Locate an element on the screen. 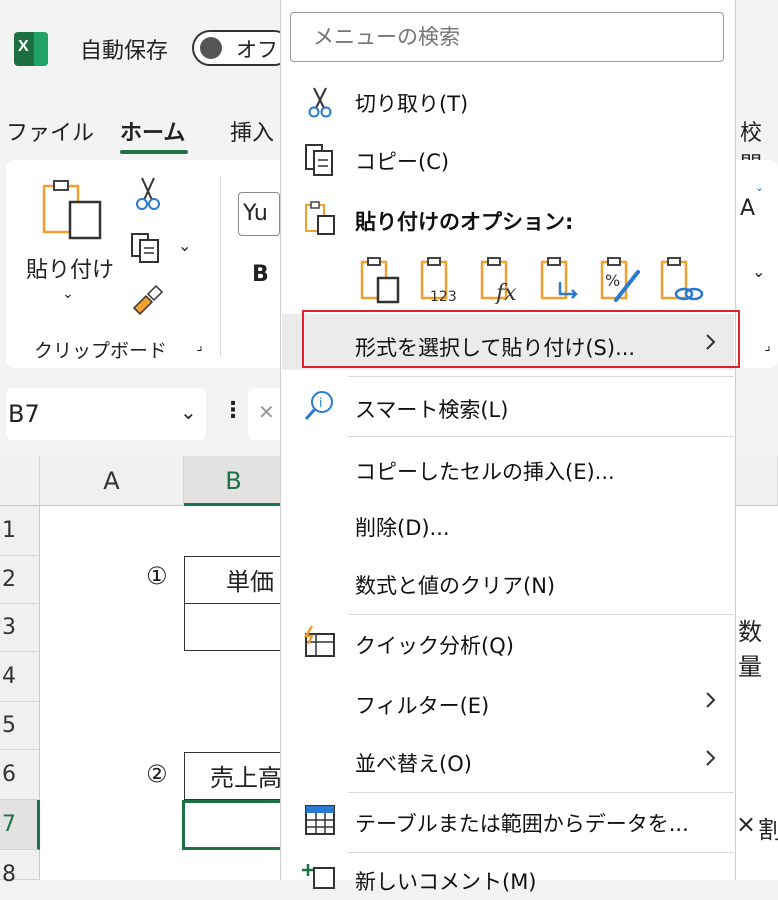 Image resolution: width=778 pixels, height=900 pixels. more-icon: ⋮ is located at coordinates (233, 410).